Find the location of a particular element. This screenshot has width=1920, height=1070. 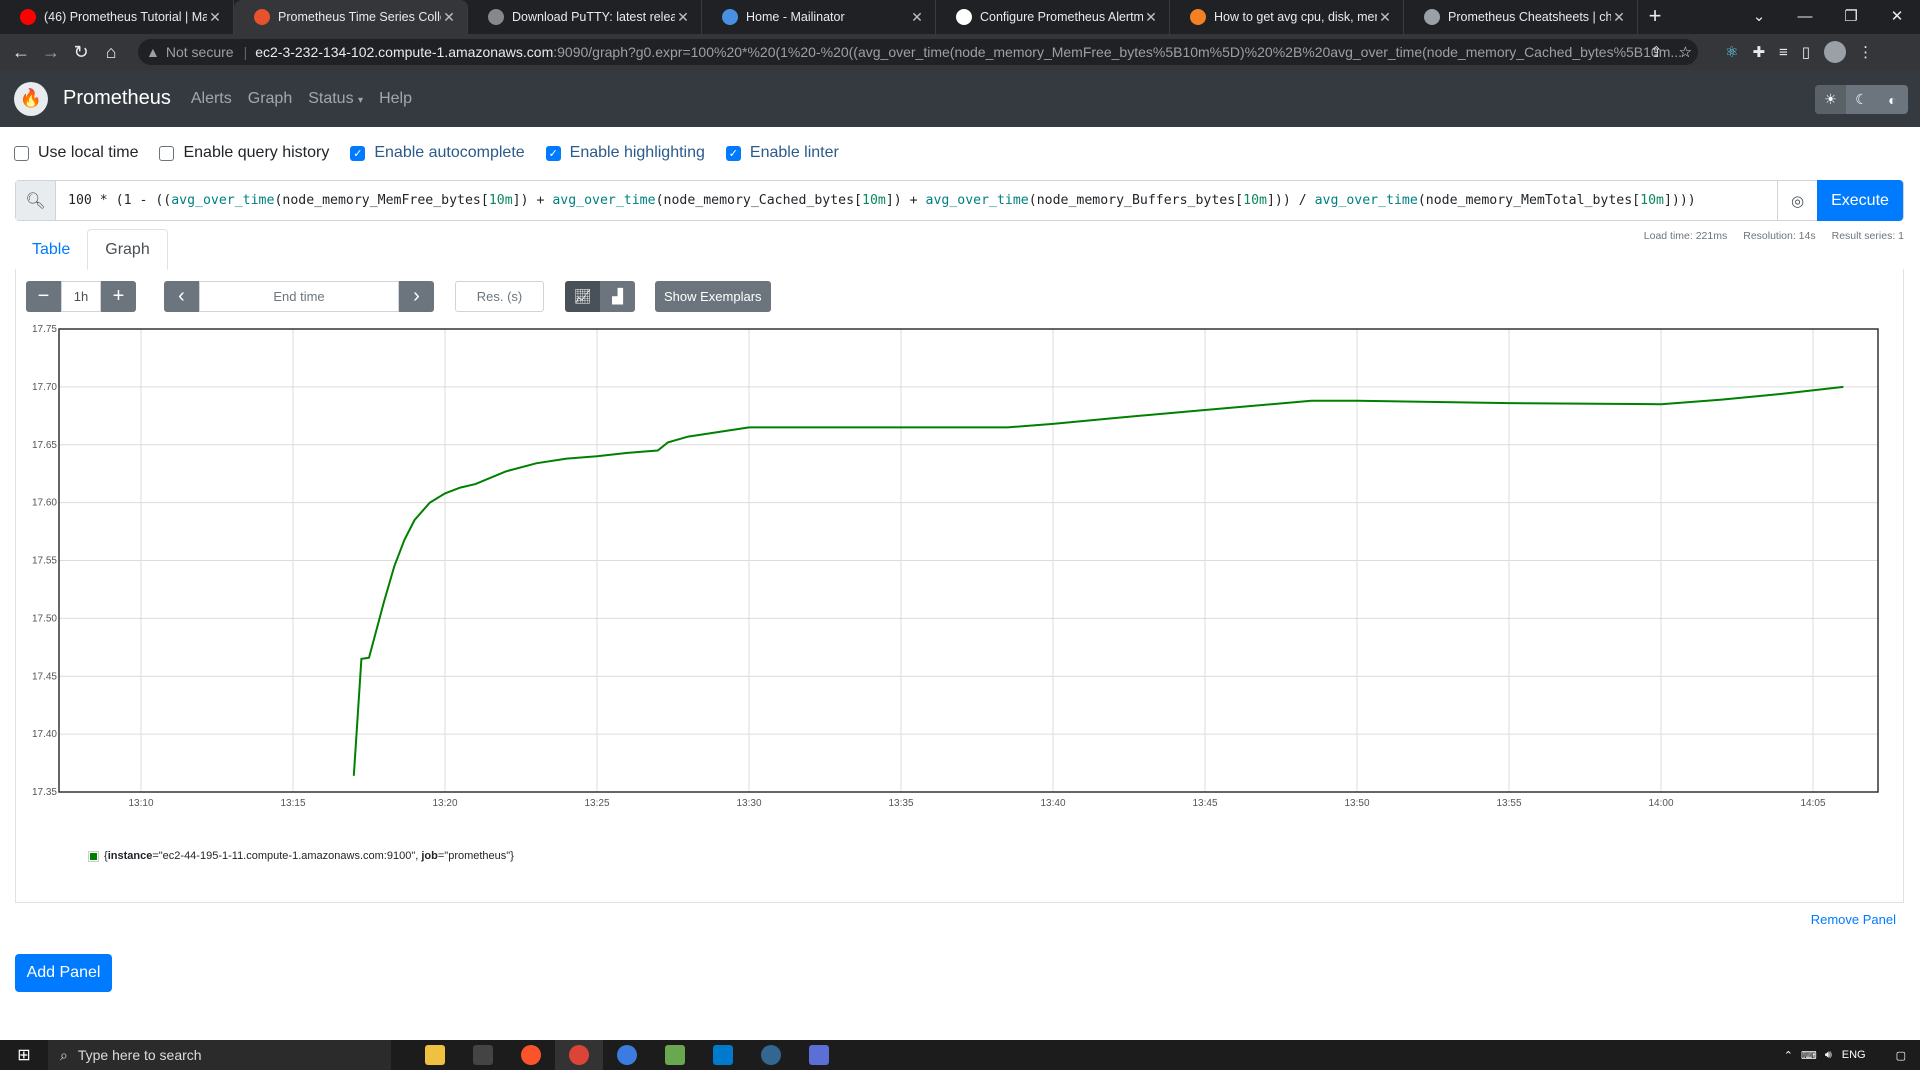

x-tick-label: 14:05 is located at coordinates (1812, 803).